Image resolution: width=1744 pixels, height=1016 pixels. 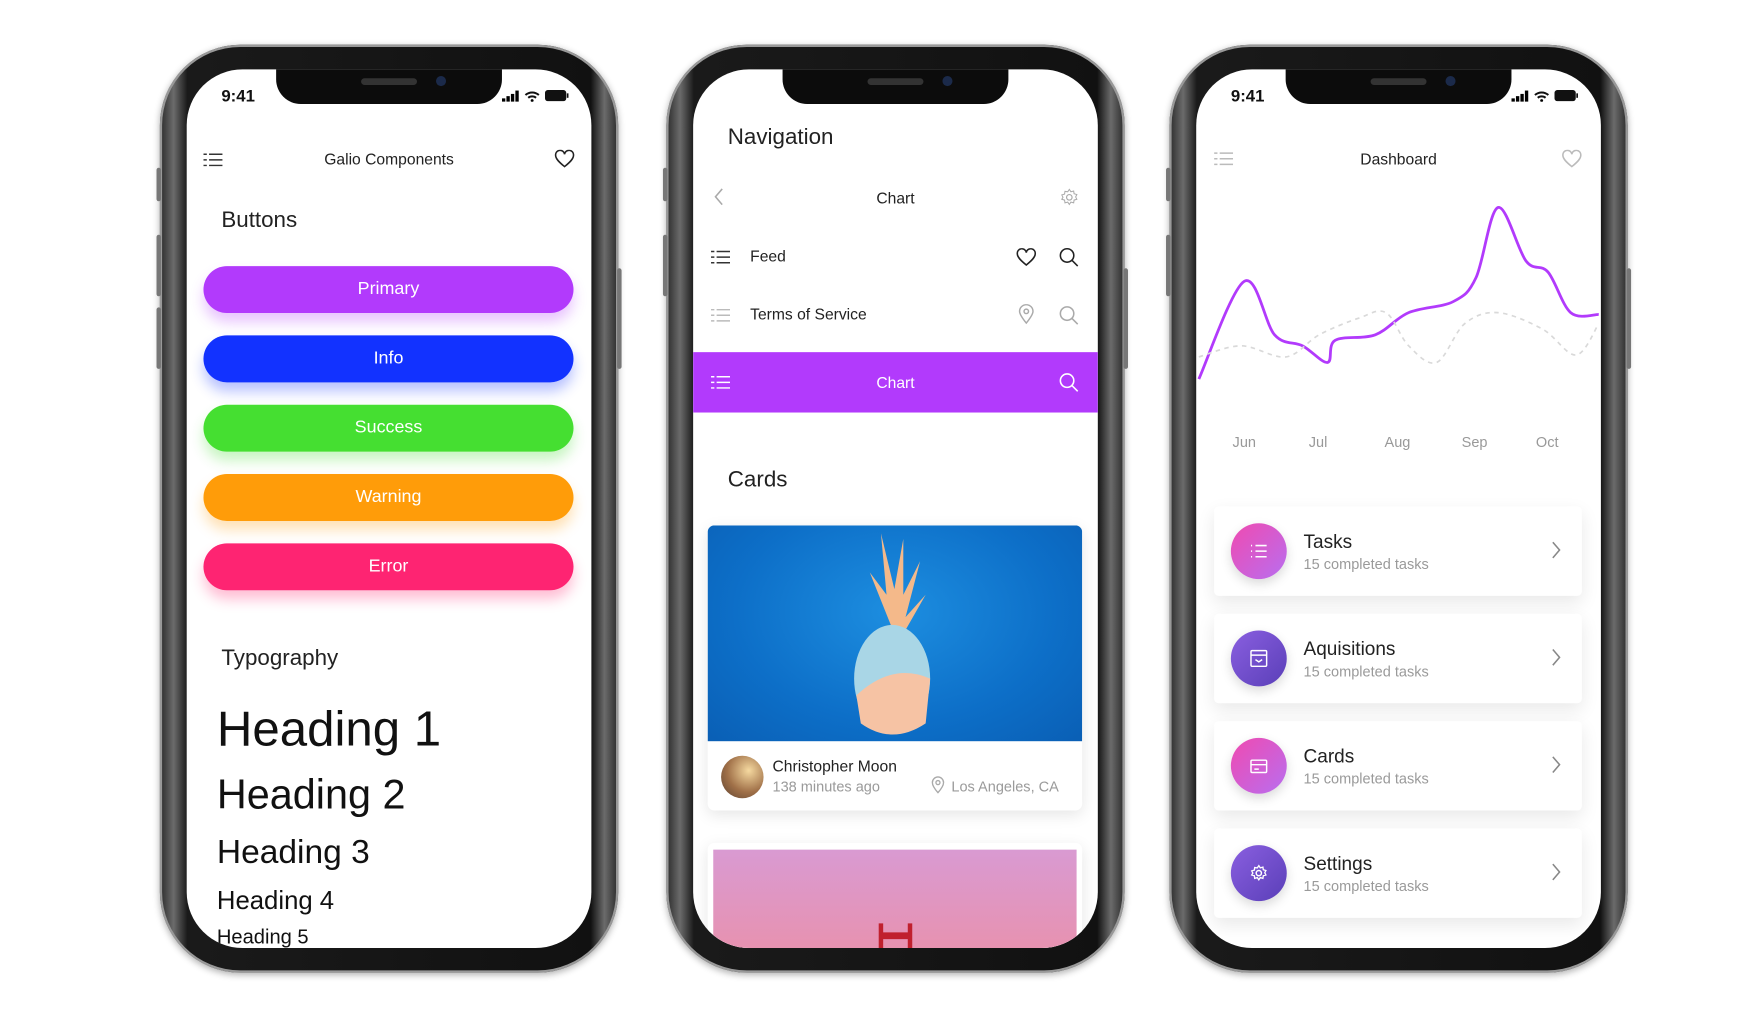 What do you see at coordinates (895, 314) in the screenshot?
I see `navbar-terms: Terms of Service` at bounding box center [895, 314].